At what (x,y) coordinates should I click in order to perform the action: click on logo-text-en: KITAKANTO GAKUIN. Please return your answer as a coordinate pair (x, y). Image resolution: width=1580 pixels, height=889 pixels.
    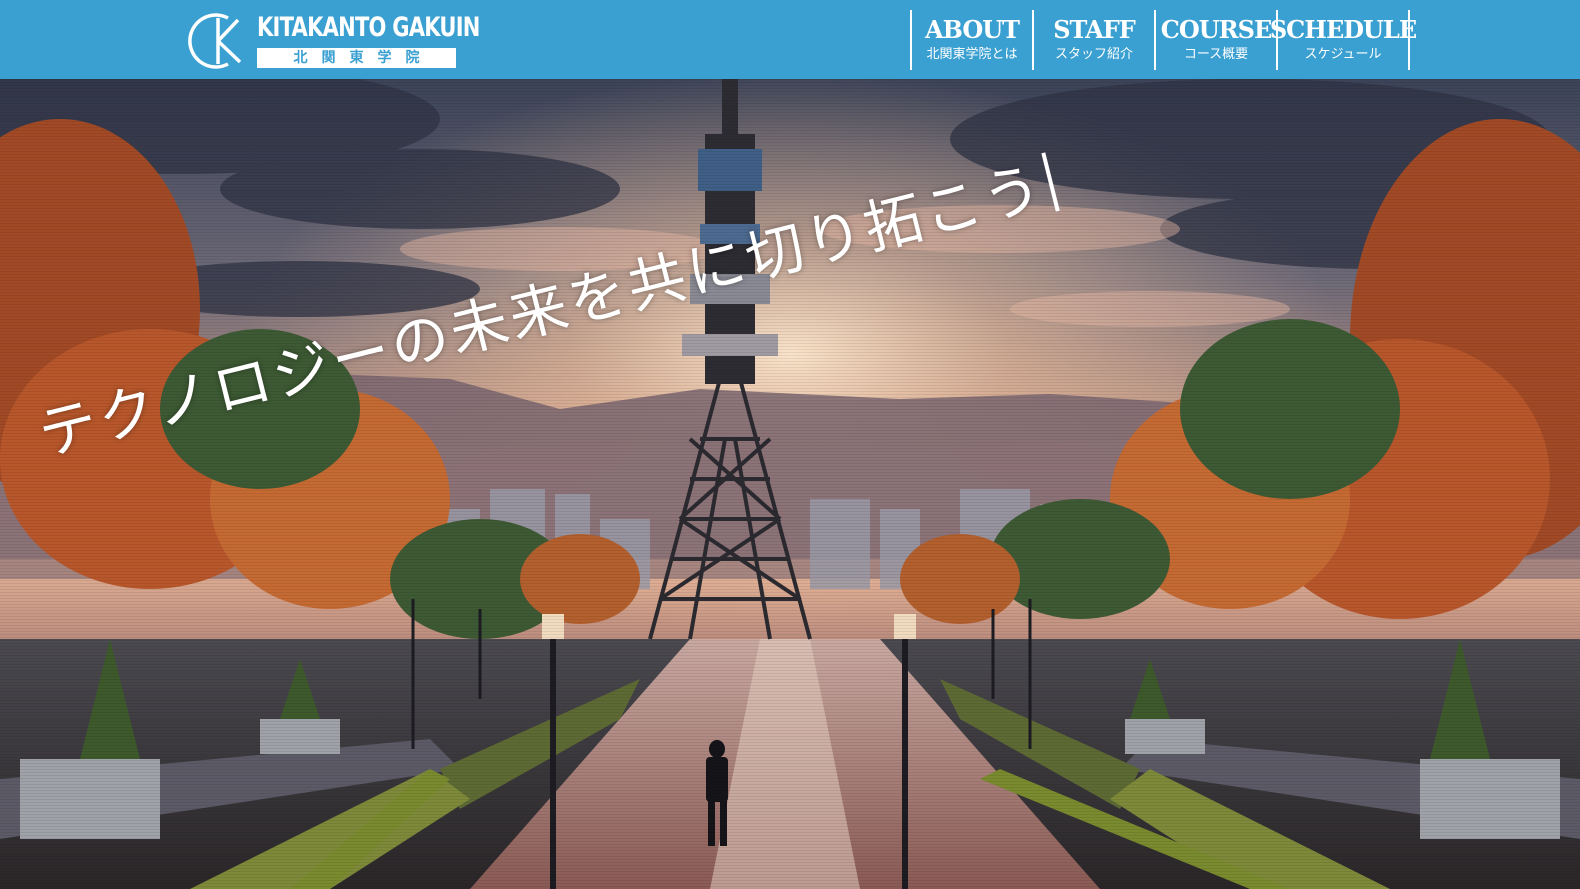
    Looking at the image, I should click on (368, 27).